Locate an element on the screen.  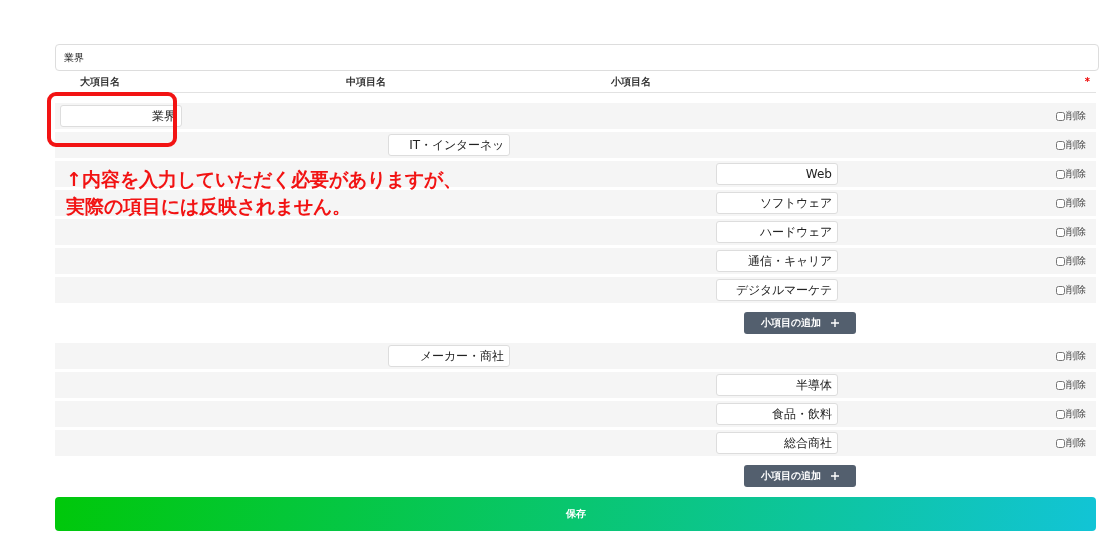
item-name-field: デジタルマーケテ is located at coordinates (777, 290).